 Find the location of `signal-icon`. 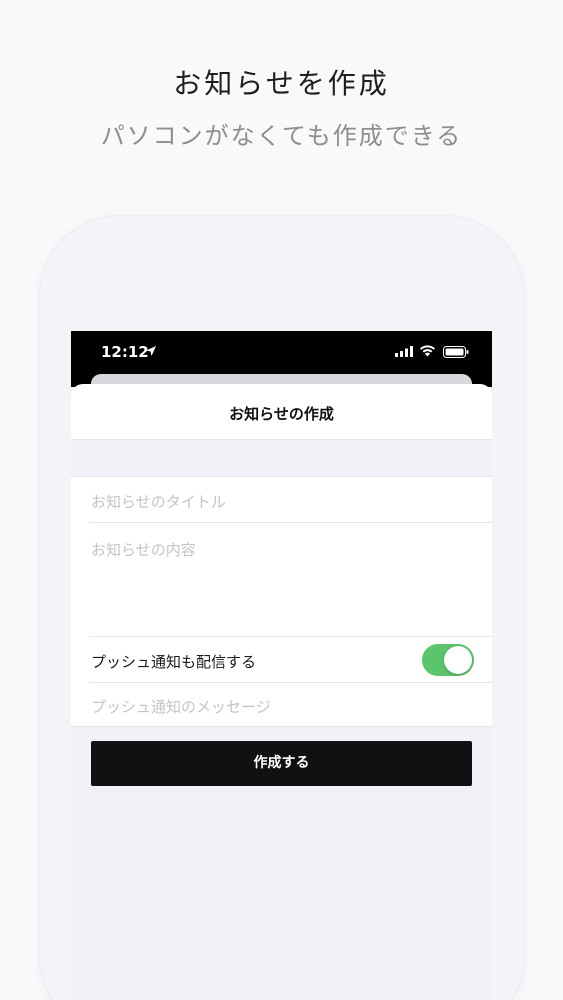

signal-icon is located at coordinates (404, 351).